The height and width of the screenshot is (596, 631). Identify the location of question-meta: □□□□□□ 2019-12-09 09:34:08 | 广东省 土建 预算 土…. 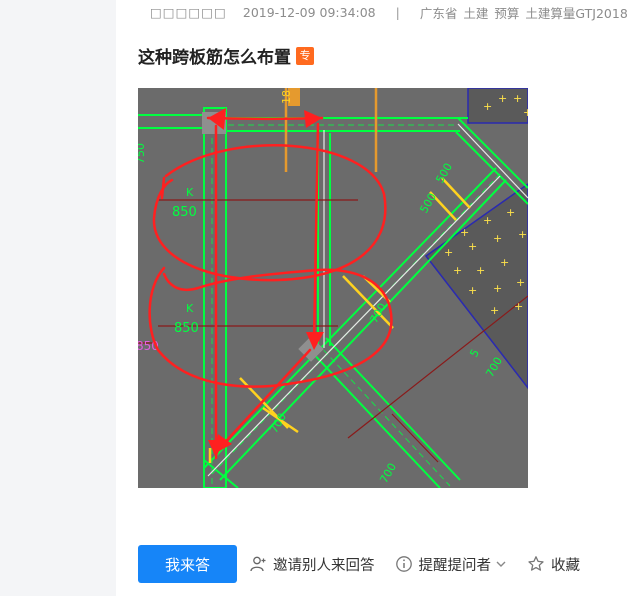
(384, 12).